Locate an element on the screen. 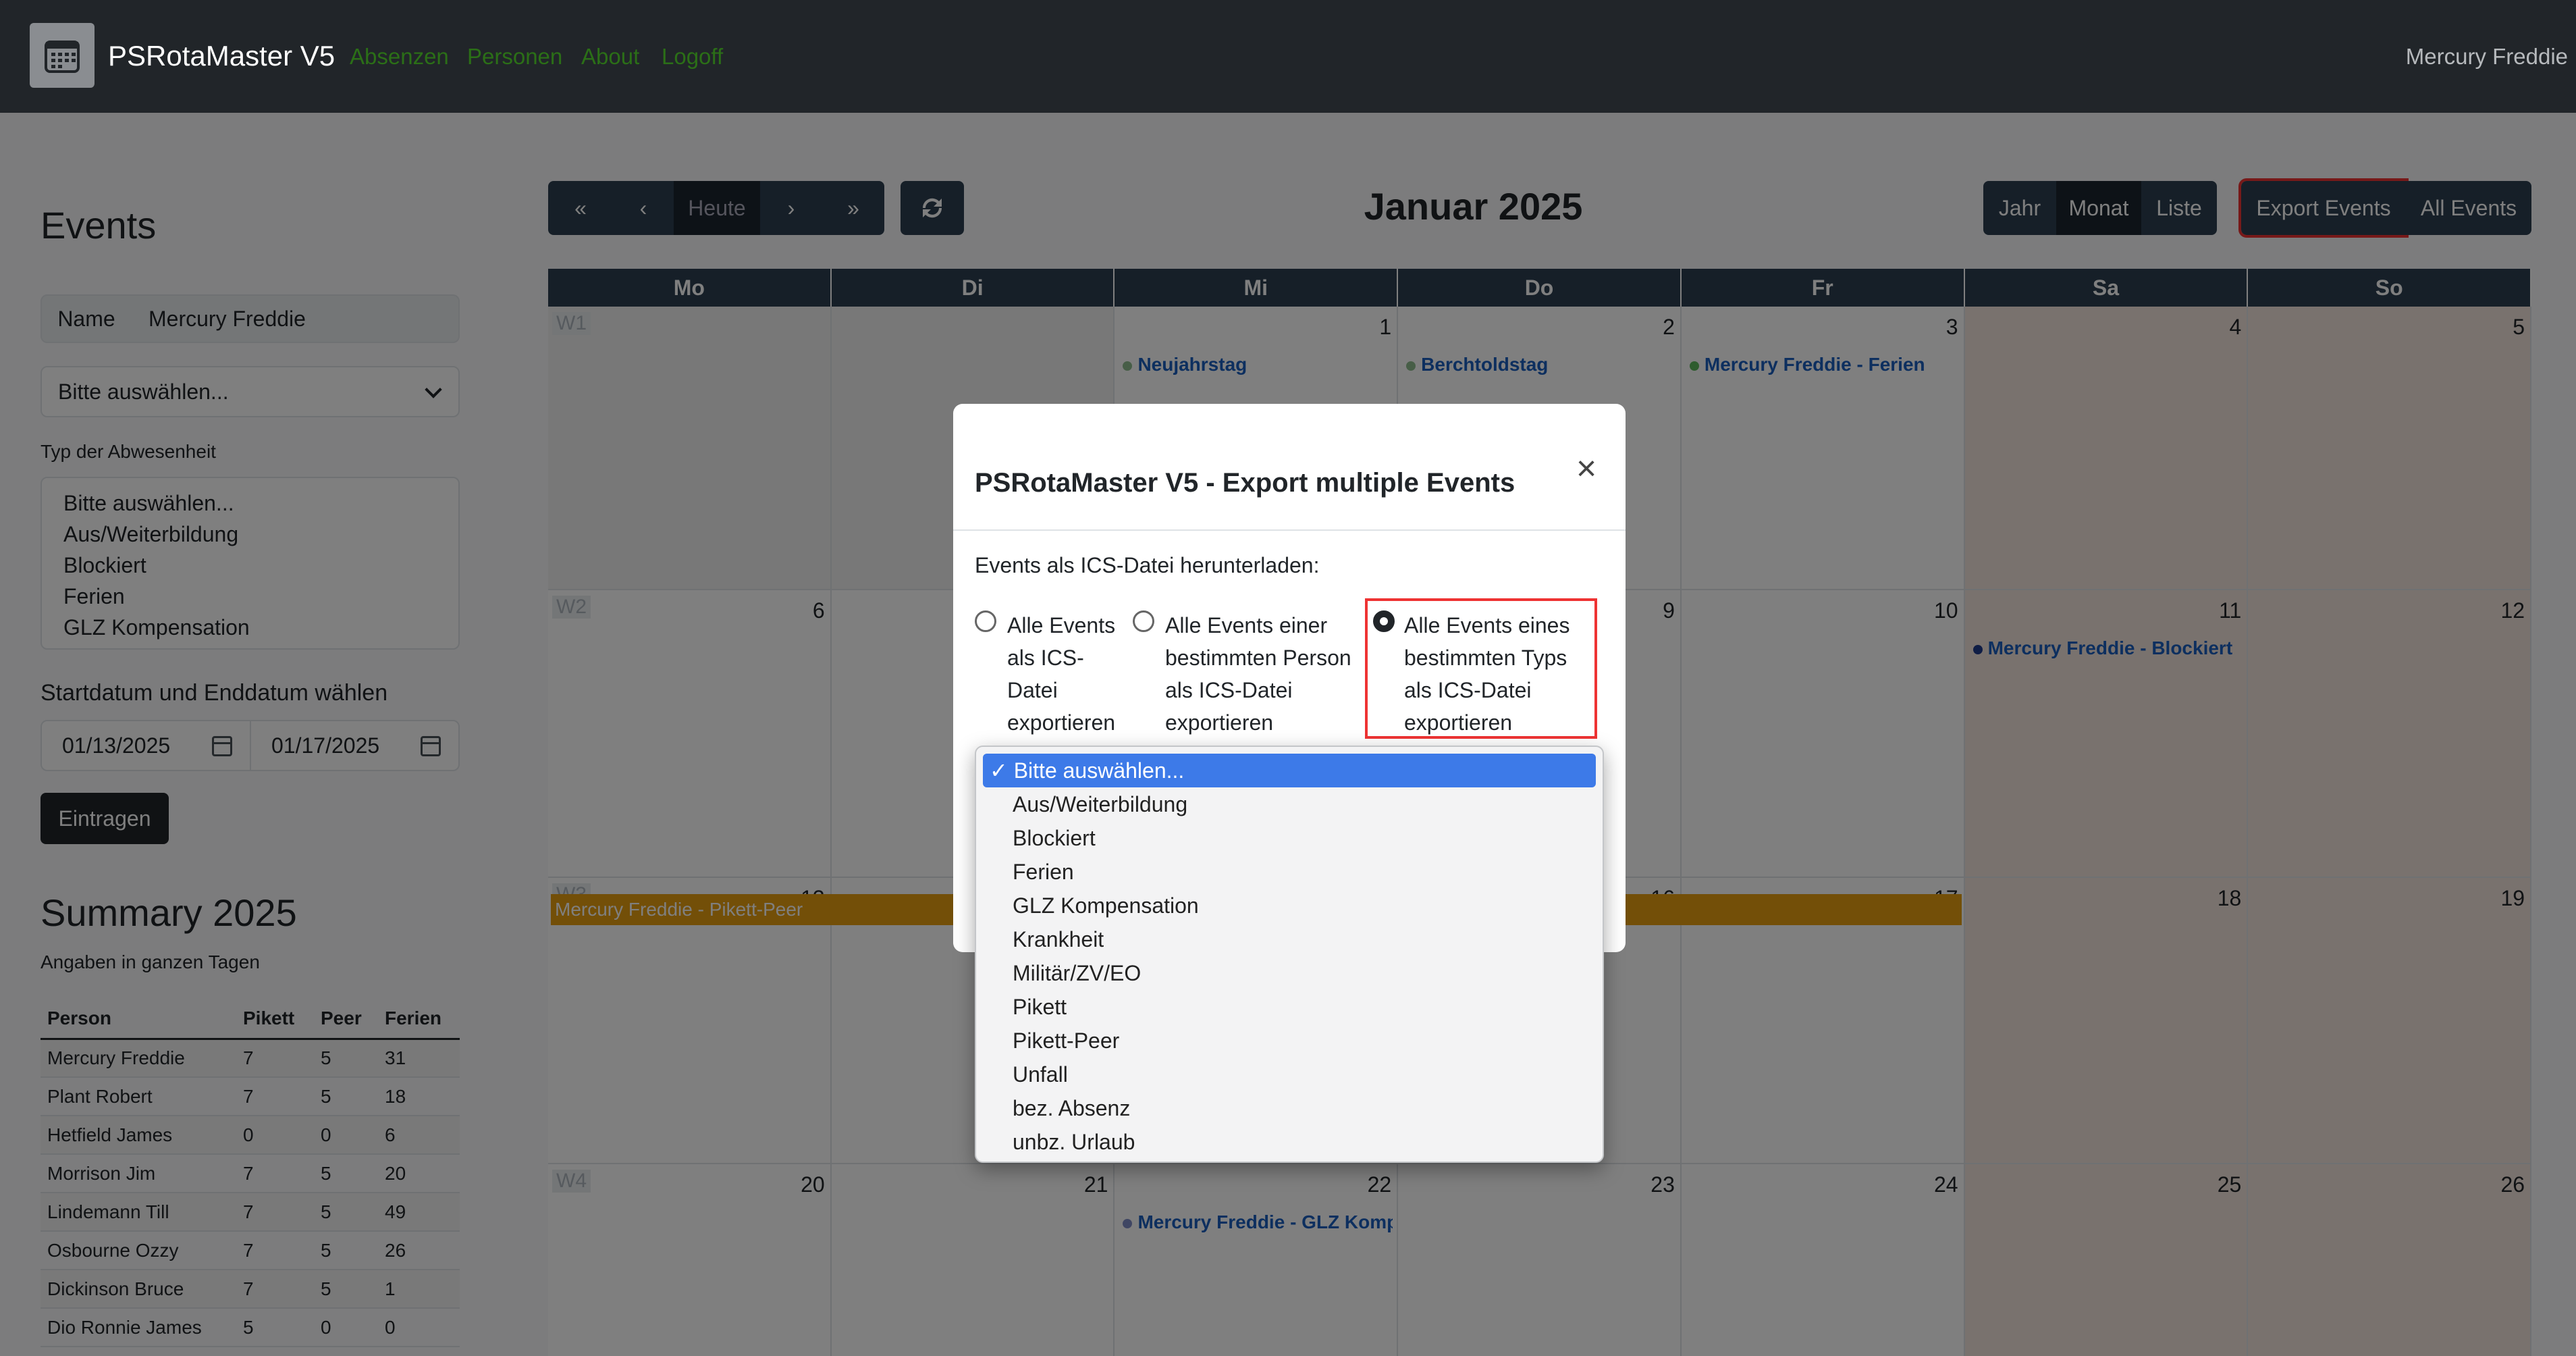 The width and height of the screenshot is (2576, 1356). dropdown-option: Krankheit is located at coordinates (1289, 939).